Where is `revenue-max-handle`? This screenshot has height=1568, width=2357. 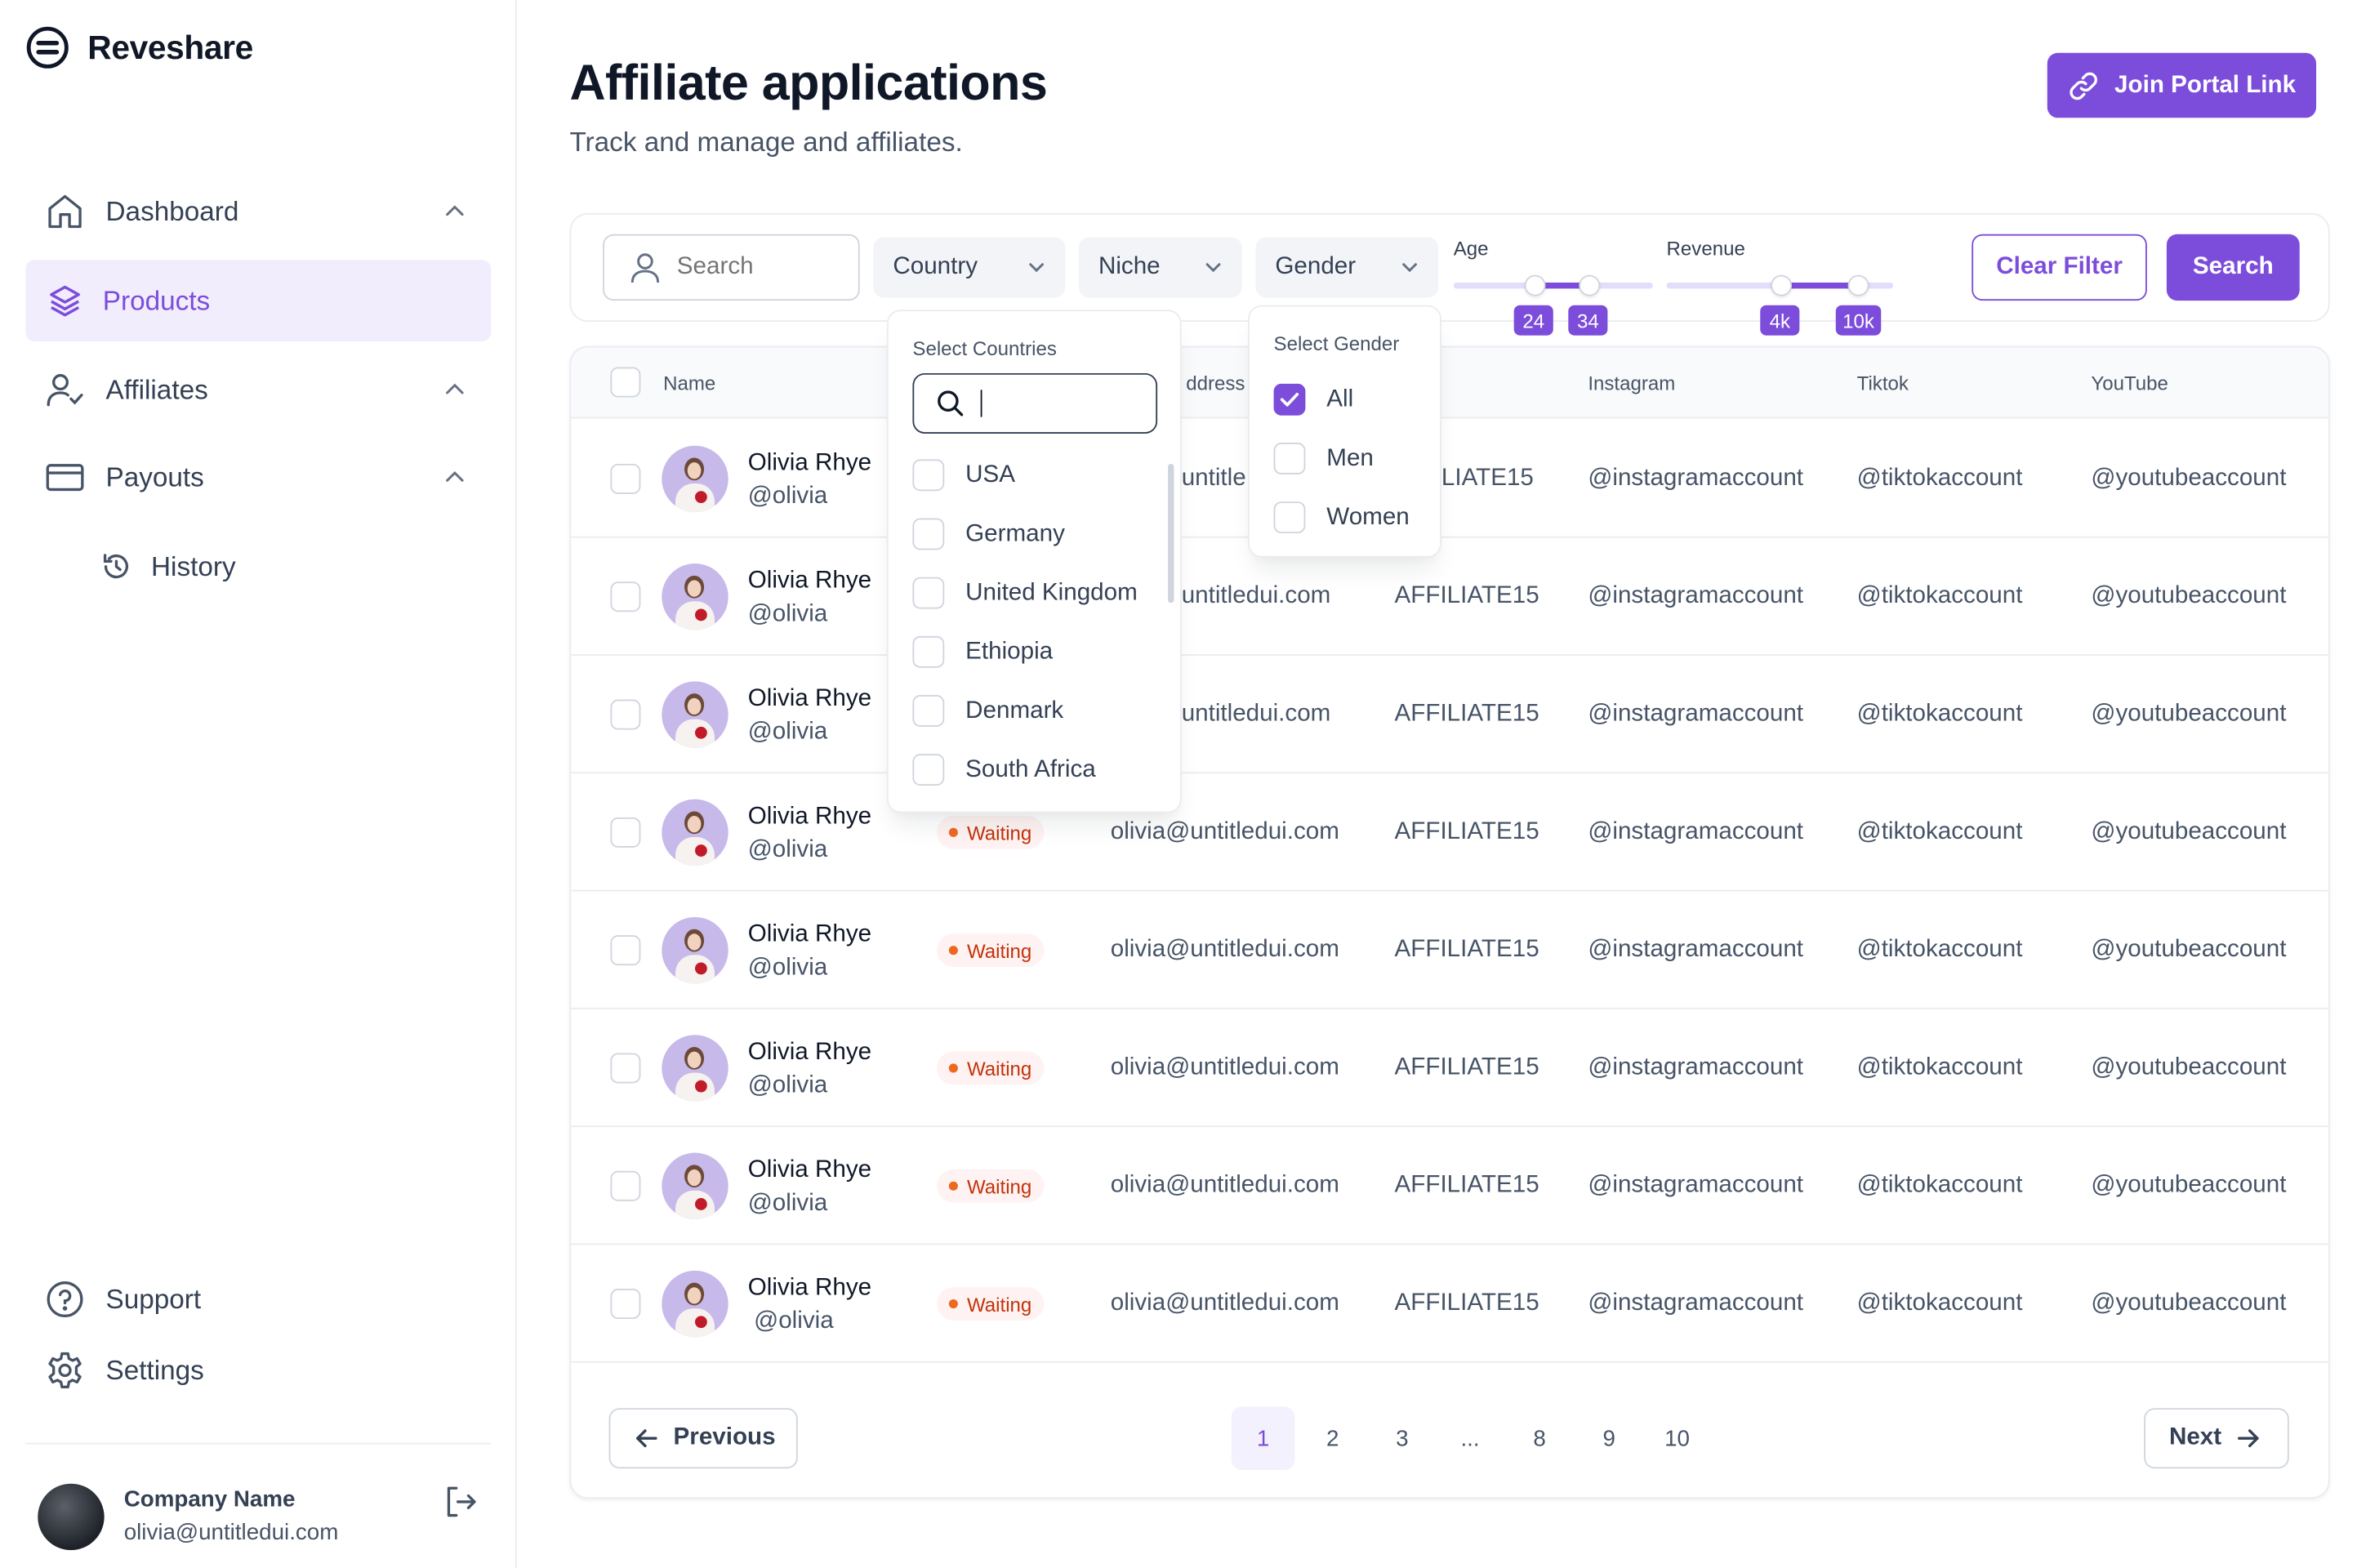 revenue-max-handle is located at coordinates (1858, 285).